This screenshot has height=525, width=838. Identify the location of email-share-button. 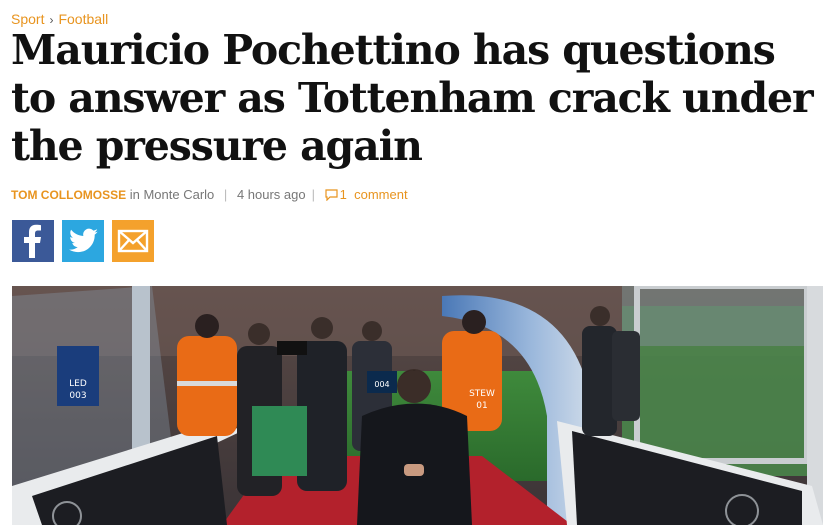
(133, 241).